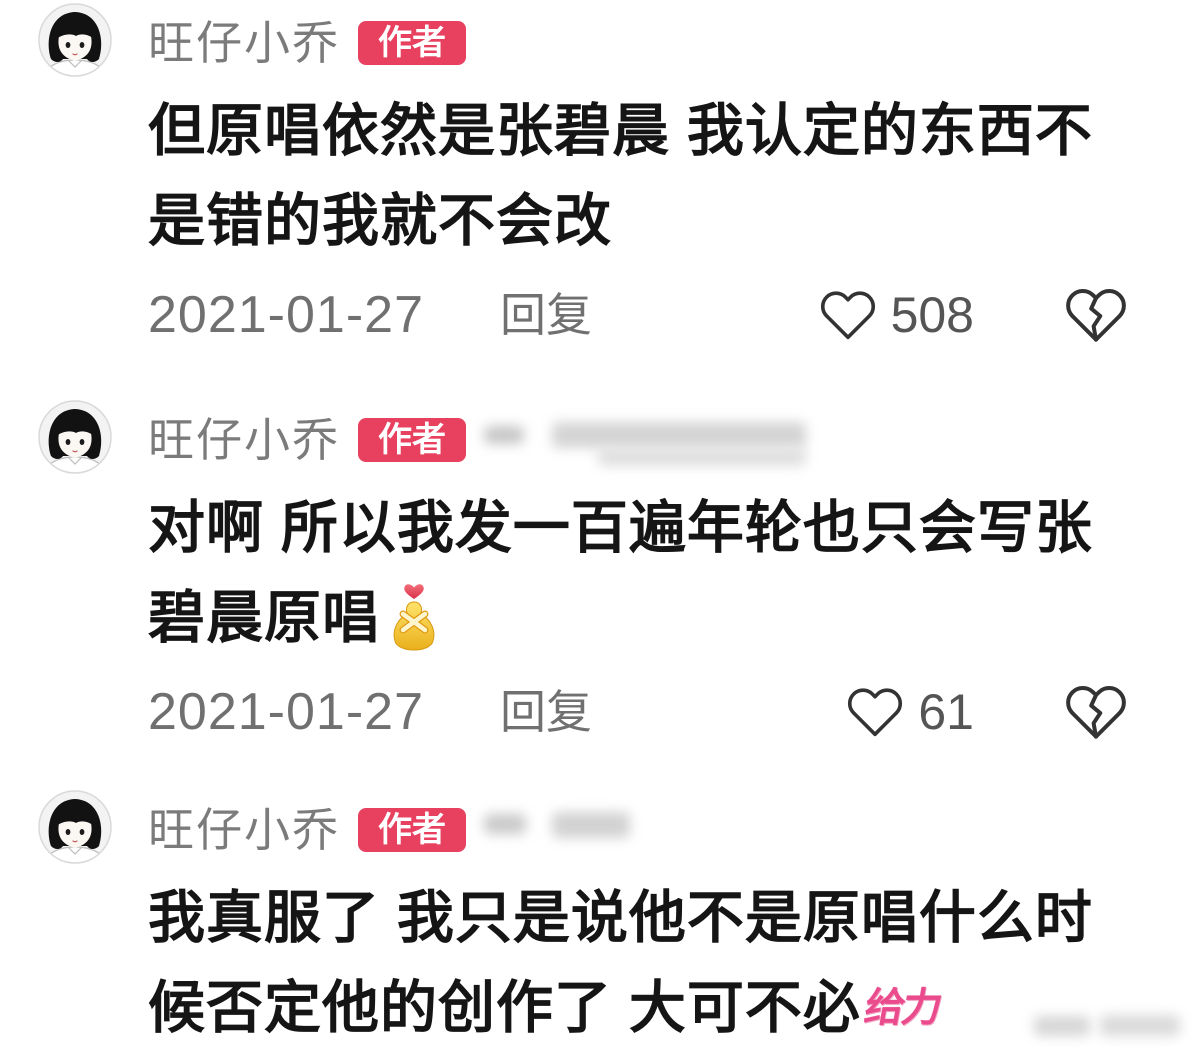 This screenshot has width=1200, height=1047. I want to click on comment-line-text: 是错的我就不会改, so click(380, 221).